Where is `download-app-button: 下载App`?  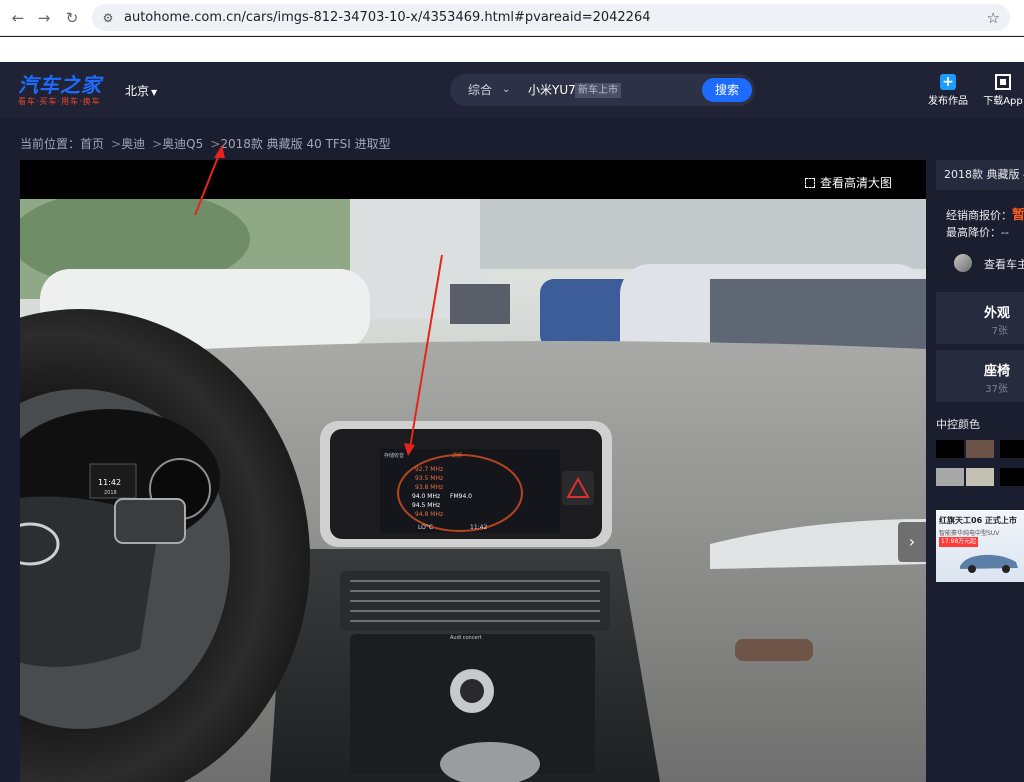 download-app-button: 下载App is located at coordinates (1003, 90).